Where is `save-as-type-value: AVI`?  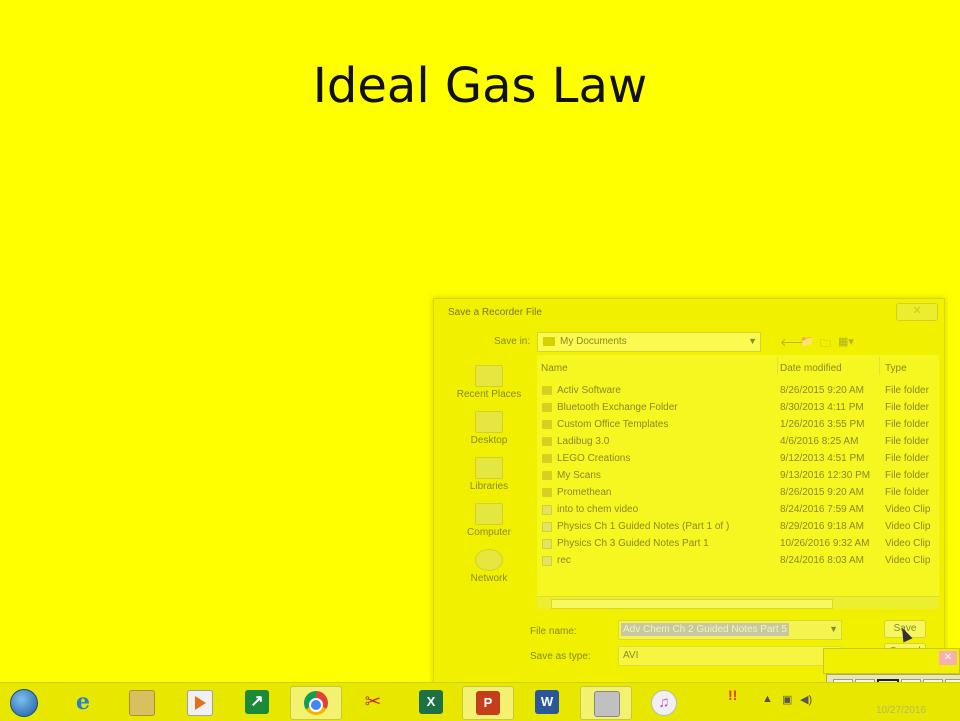 save-as-type-value: AVI is located at coordinates (631, 655).